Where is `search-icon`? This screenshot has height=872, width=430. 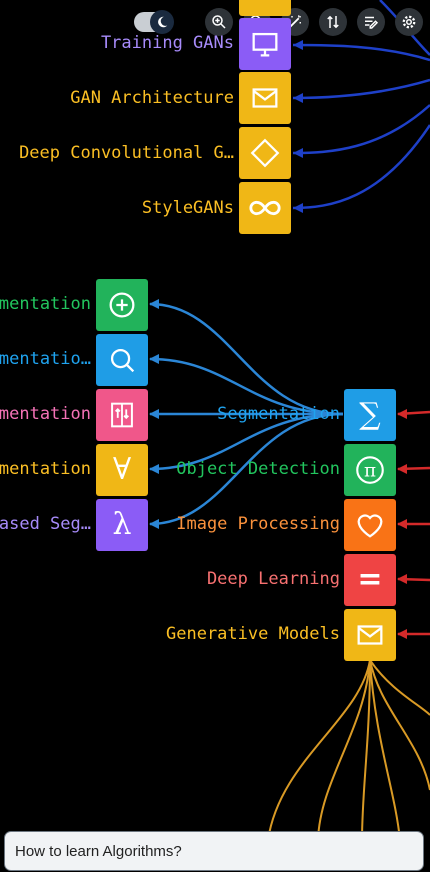 search-icon is located at coordinates (122, 360).